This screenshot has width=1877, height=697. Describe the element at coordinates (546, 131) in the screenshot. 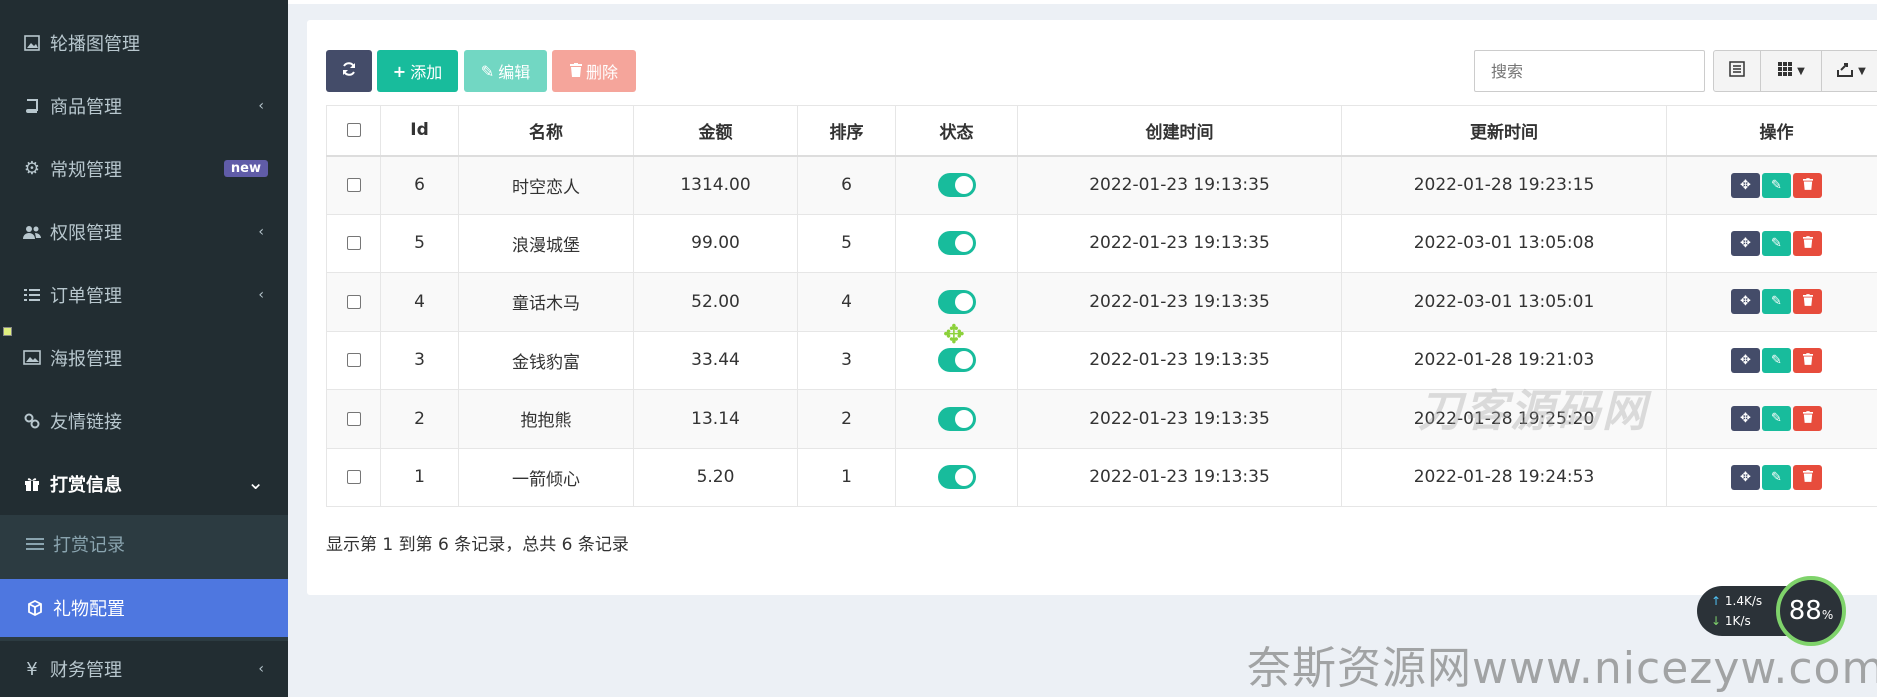

I see `column-header: 名称` at that location.